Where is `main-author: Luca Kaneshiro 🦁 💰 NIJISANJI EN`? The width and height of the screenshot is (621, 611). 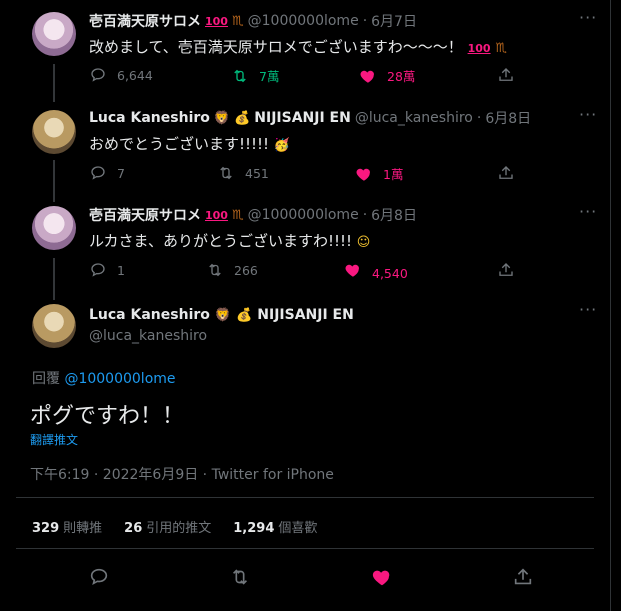
main-author: Luca Kaneshiro 🦁 💰 NIJISANJI EN is located at coordinates (221, 315).